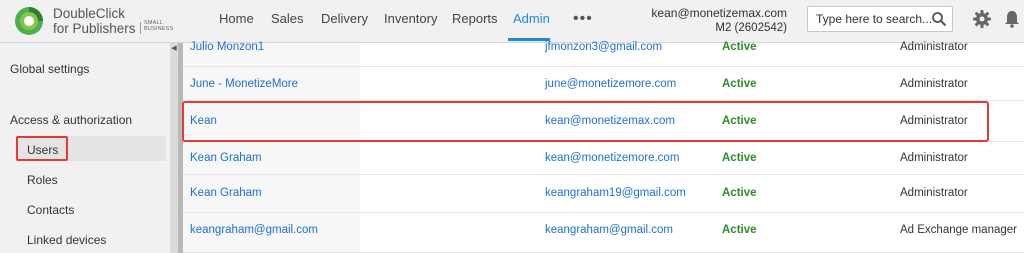 This screenshot has width=1024, height=253. Describe the element at coordinates (583, 19) in the screenshot. I see `more-menu-button: •••` at that location.